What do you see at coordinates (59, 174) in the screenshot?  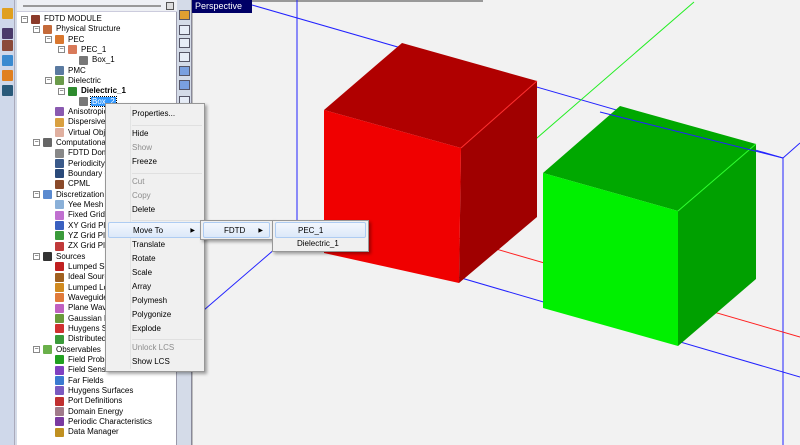 I see `boundary-conditions-icon` at bounding box center [59, 174].